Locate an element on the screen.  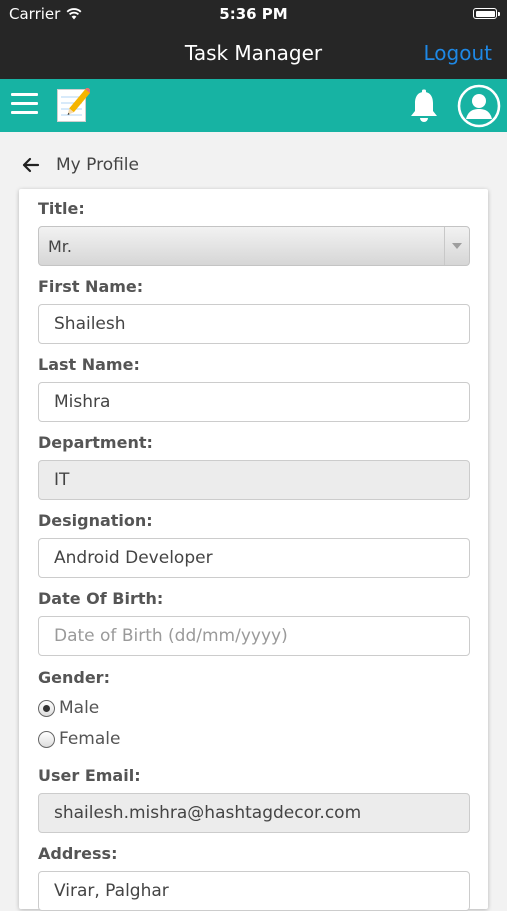
gender-option-female: Female is located at coordinates (79, 739).